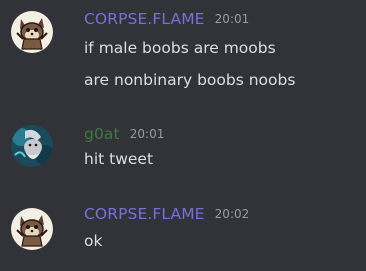 This screenshot has height=271, width=366. Describe the element at coordinates (180, 48) in the screenshot. I see `message-text: if male boobs are moobs` at that location.